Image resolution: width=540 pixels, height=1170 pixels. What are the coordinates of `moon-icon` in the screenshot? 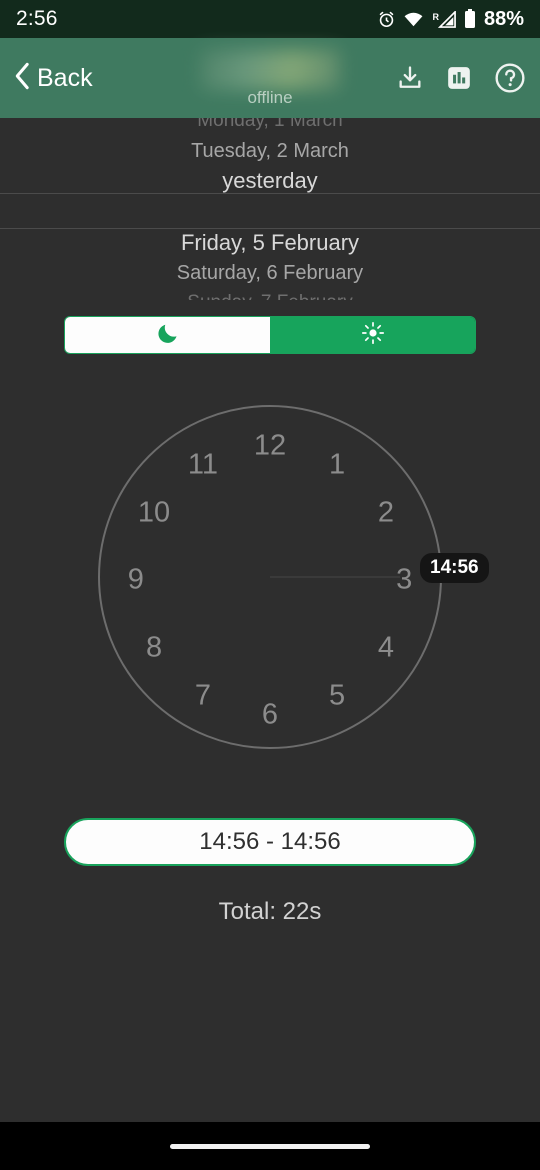 It's located at (168, 335).